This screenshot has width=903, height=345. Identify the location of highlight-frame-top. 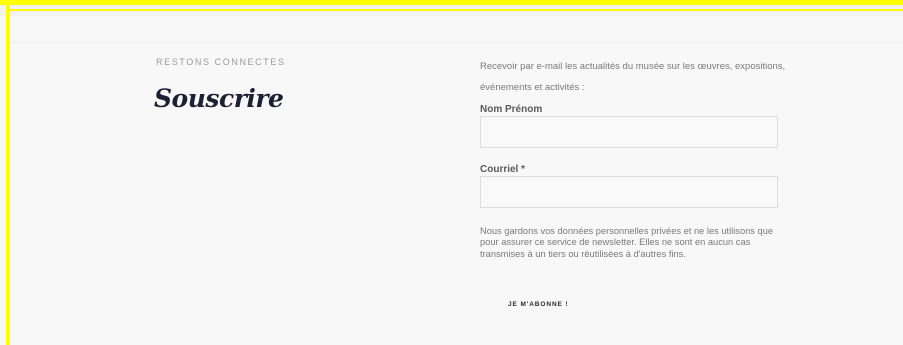
(451, 2).